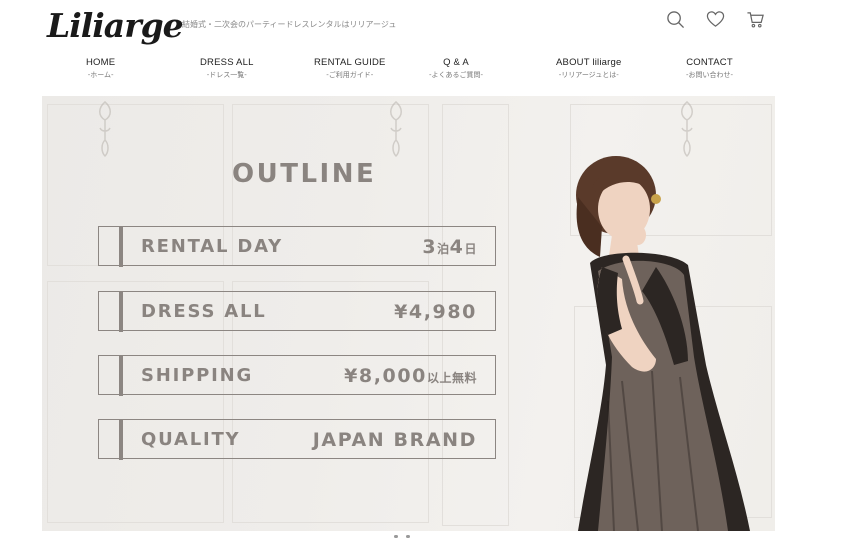 The height and width of the screenshot is (538, 852). I want to click on outline-row-value: 3泊4日, so click(449, 247).